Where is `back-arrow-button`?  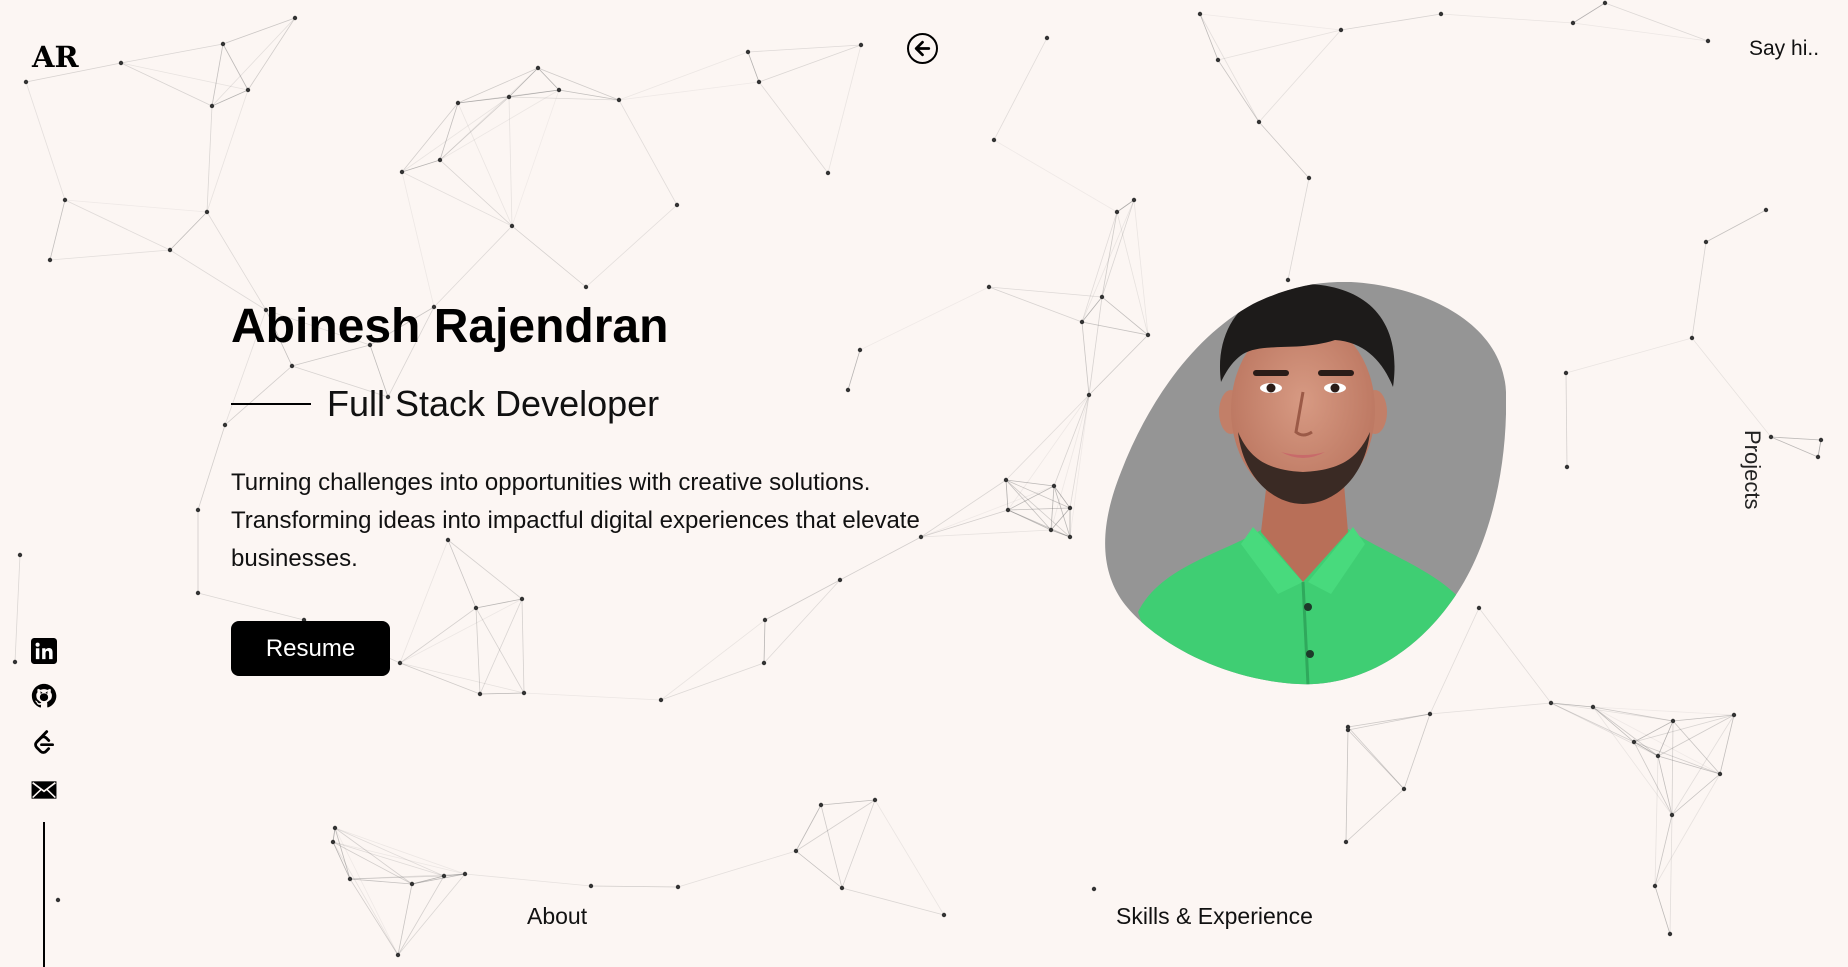 back-arrow-button is located at coordinates (922, 48).